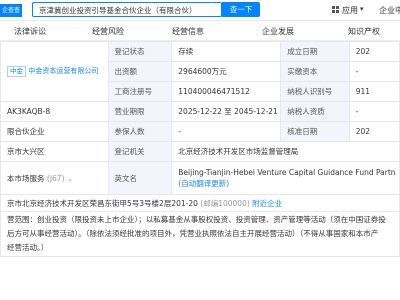 The width and height of the screenshot is (400, 300). Describe the element at coordinates (11, 10) in the screenshot. I see `brand-logo: 企查查` at that location.